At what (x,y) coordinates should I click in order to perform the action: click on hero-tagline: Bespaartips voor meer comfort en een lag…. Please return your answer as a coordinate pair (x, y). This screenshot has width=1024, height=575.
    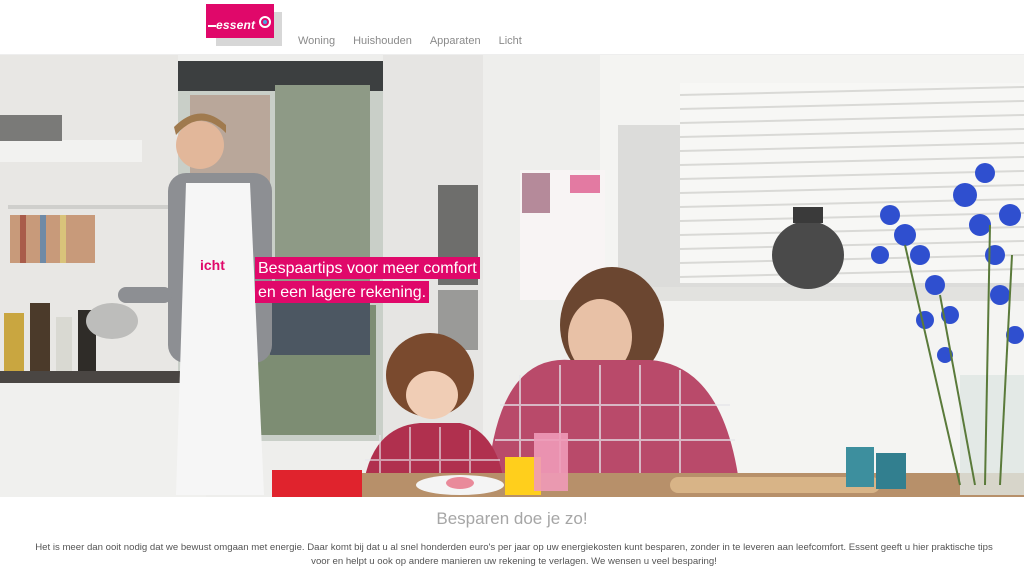
    Looking at the image, I should click on (367, 281).